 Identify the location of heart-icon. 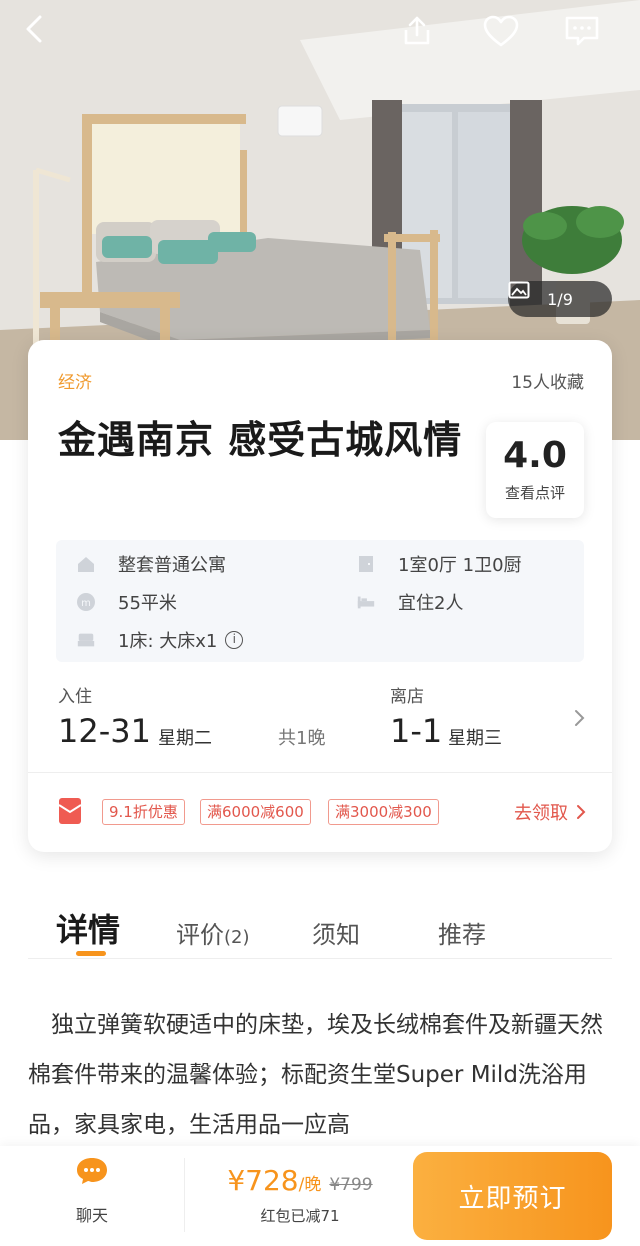
(501, 31).